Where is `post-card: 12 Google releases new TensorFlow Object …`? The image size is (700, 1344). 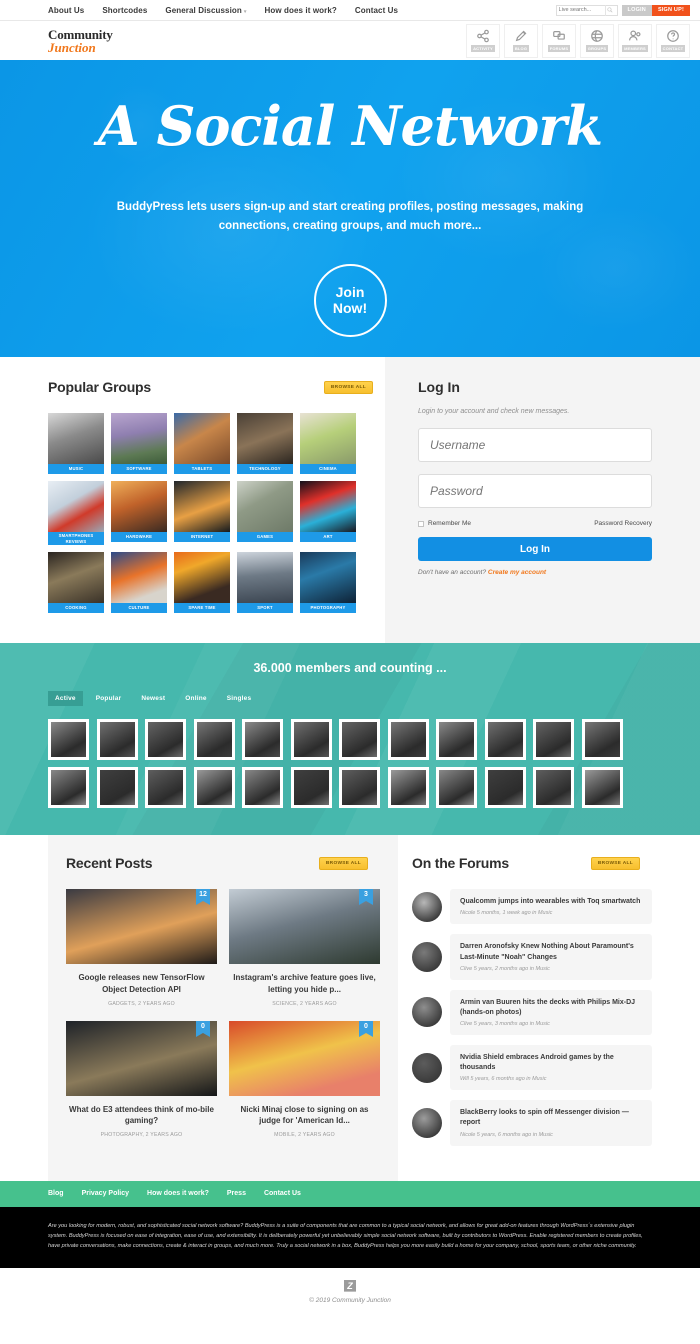 post-card: 12 Google releases new TensorFlow Object … is located at coordinates (141, 948).